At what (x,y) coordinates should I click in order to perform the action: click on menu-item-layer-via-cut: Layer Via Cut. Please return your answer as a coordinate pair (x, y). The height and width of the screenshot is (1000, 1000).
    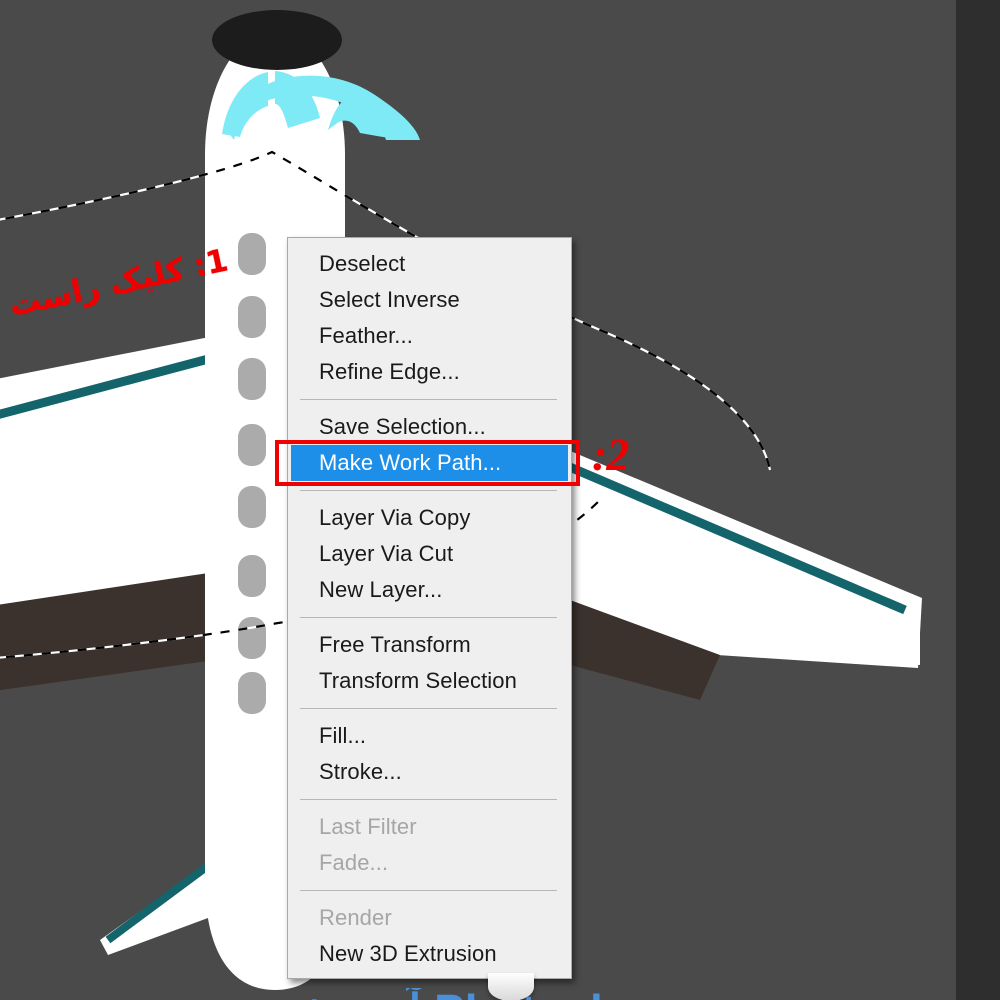
    Looking at the image, I should click on (429, 554).